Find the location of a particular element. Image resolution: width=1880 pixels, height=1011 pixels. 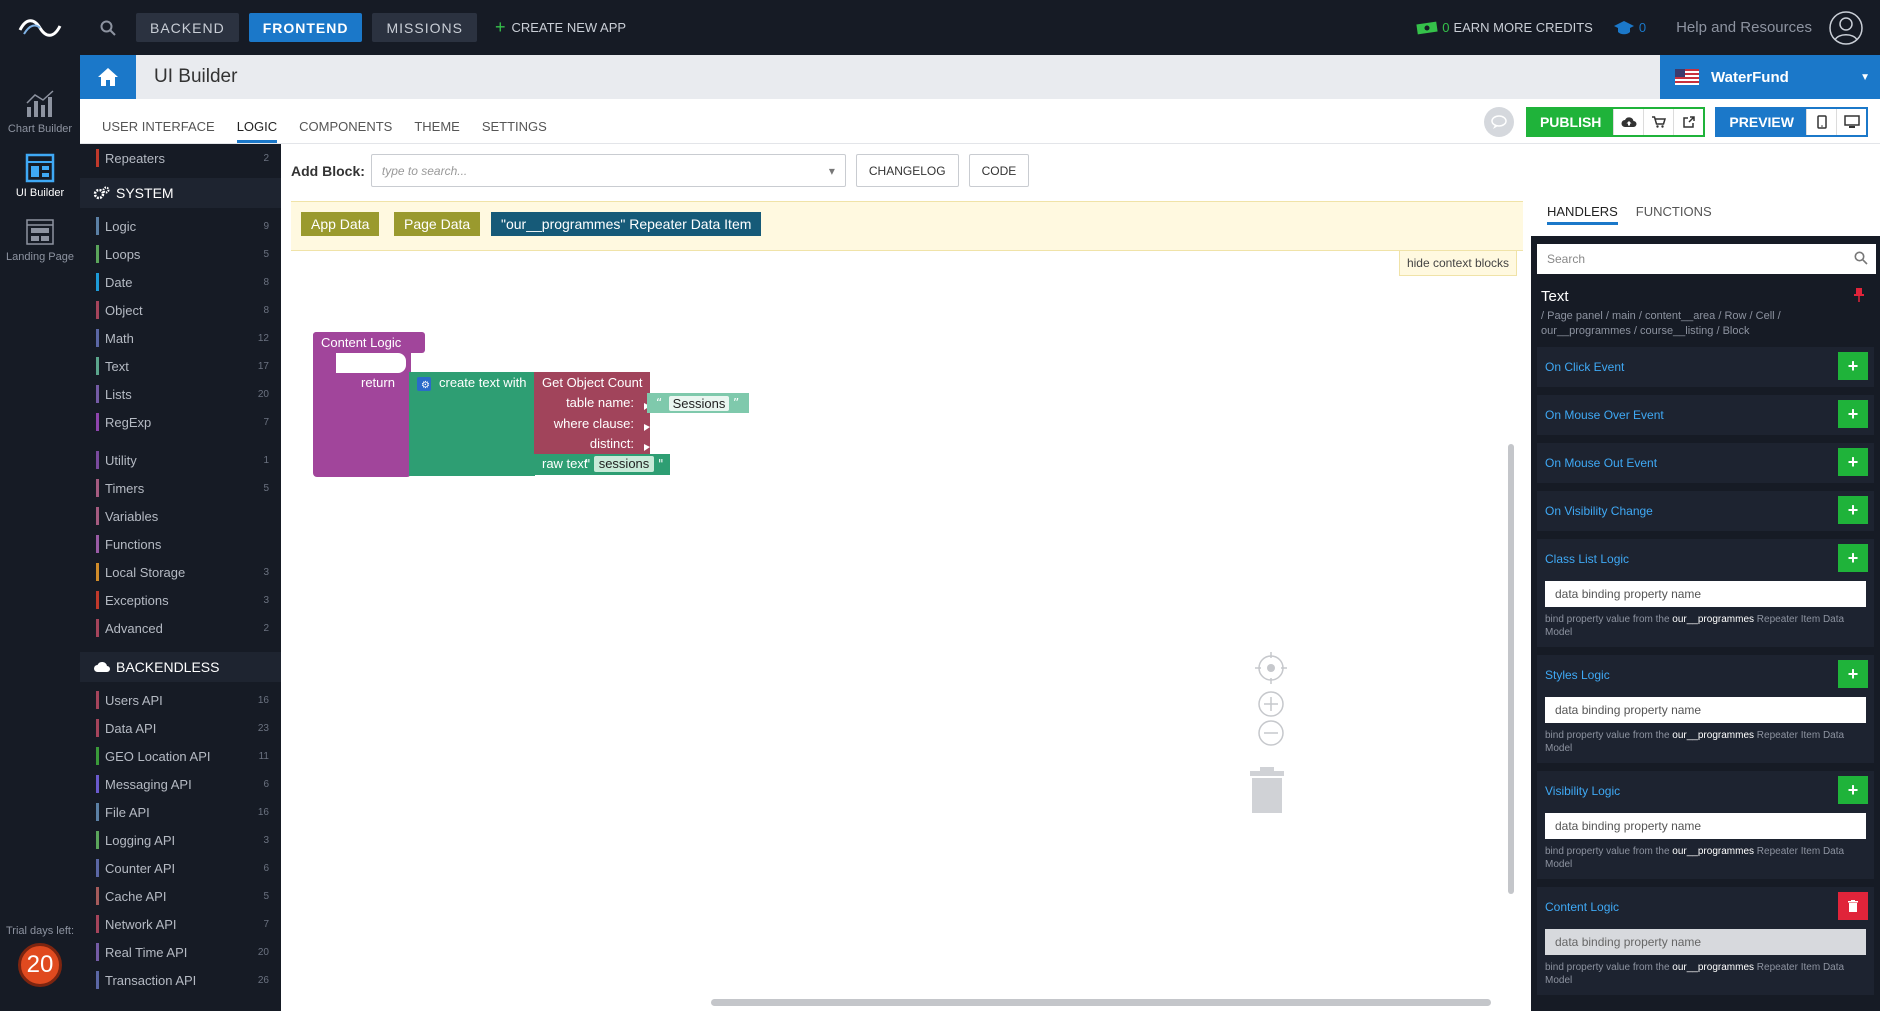

category-lists: Lists 20 is located at coordinates (180, 394).